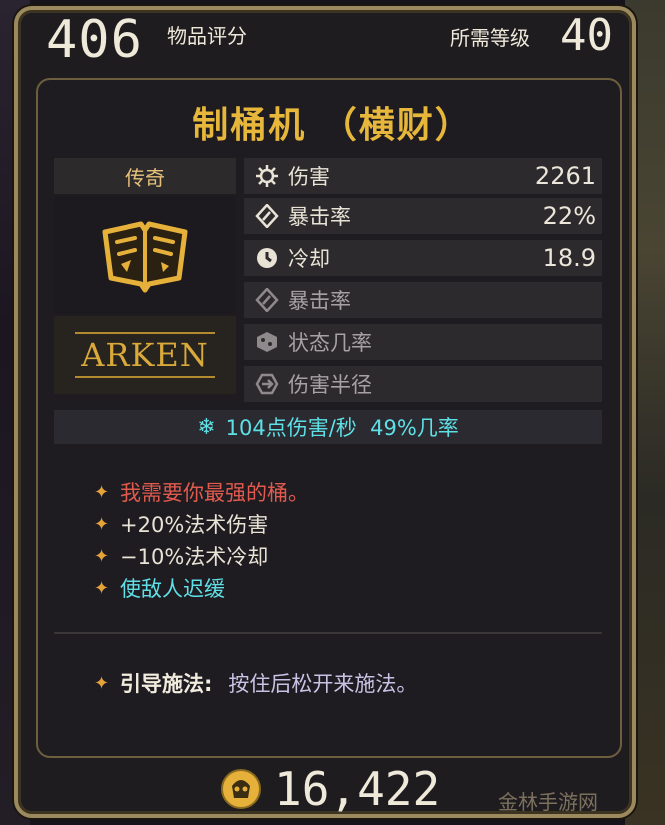  What do you see at coordinates (194, 525) in the screenshot?
I see `effect-text: +20%法术伤害` at bounding box center [194, 525].